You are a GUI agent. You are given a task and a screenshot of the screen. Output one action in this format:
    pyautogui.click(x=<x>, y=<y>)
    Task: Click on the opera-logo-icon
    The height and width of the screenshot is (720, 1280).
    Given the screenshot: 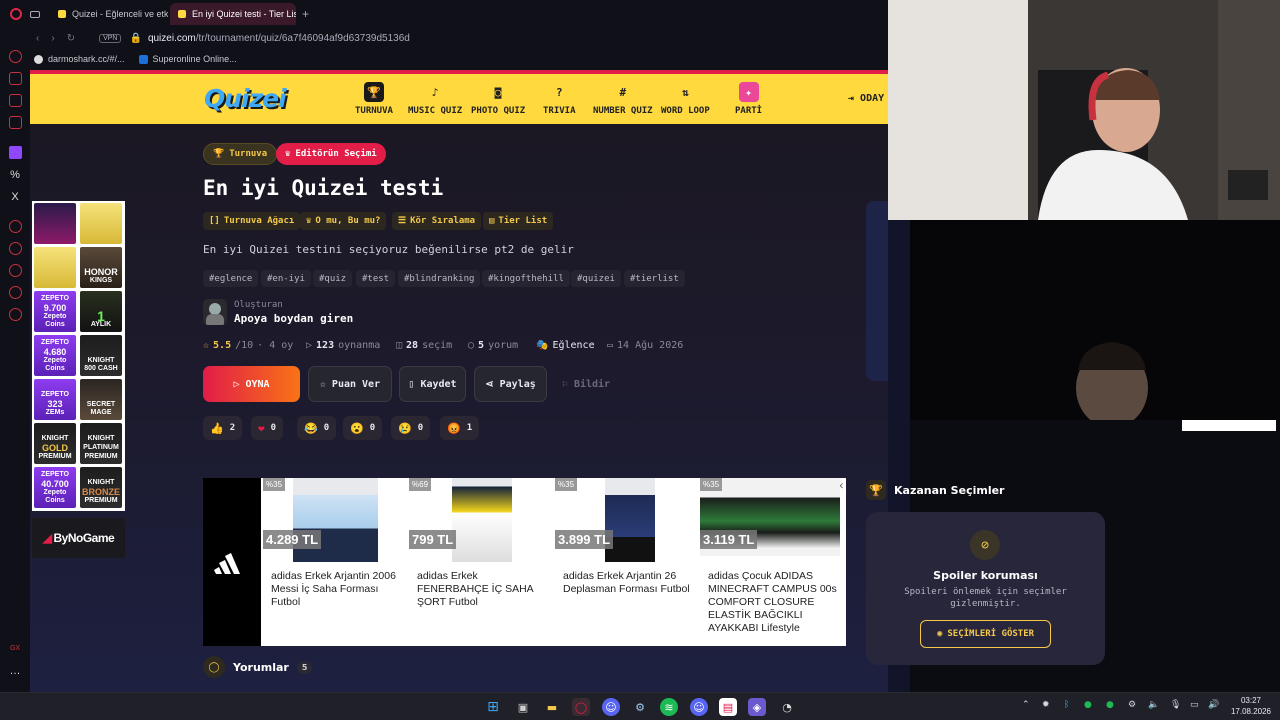 What is the action you would take?
    pyautogui.click(x=16, y=14)
    